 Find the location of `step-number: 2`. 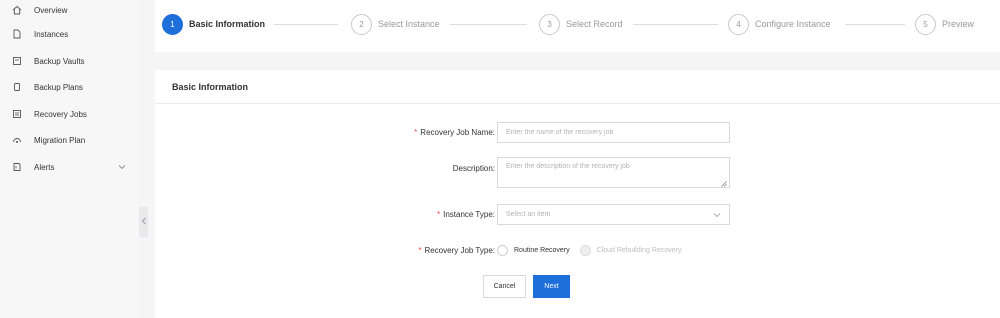

step-number: 2 is located at coordinates (361, 24).